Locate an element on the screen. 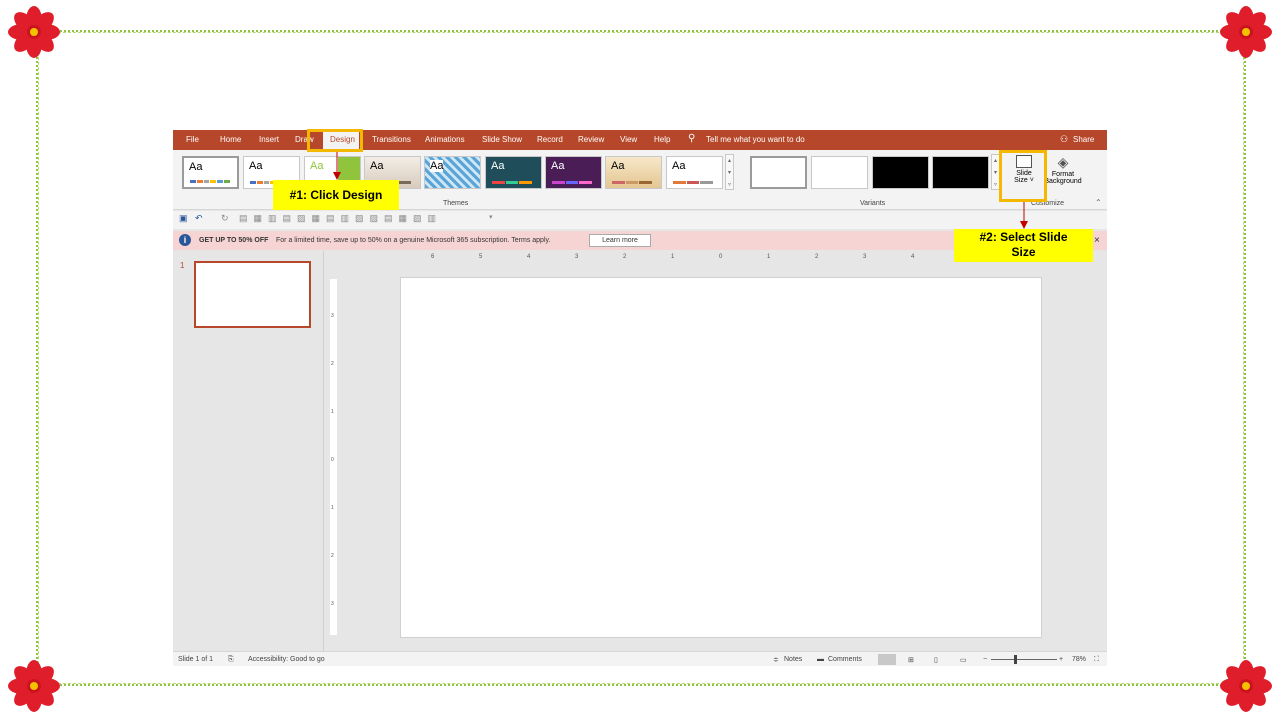  redo-icon: ↻ is located at coordinates (225, 218).